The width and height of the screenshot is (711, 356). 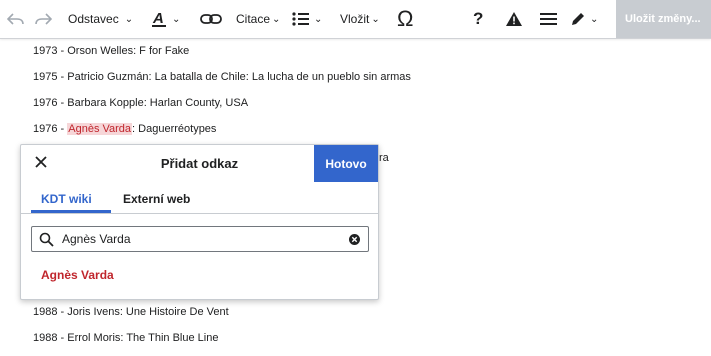 I want to click on redo-button, so click(x=43, y=19).